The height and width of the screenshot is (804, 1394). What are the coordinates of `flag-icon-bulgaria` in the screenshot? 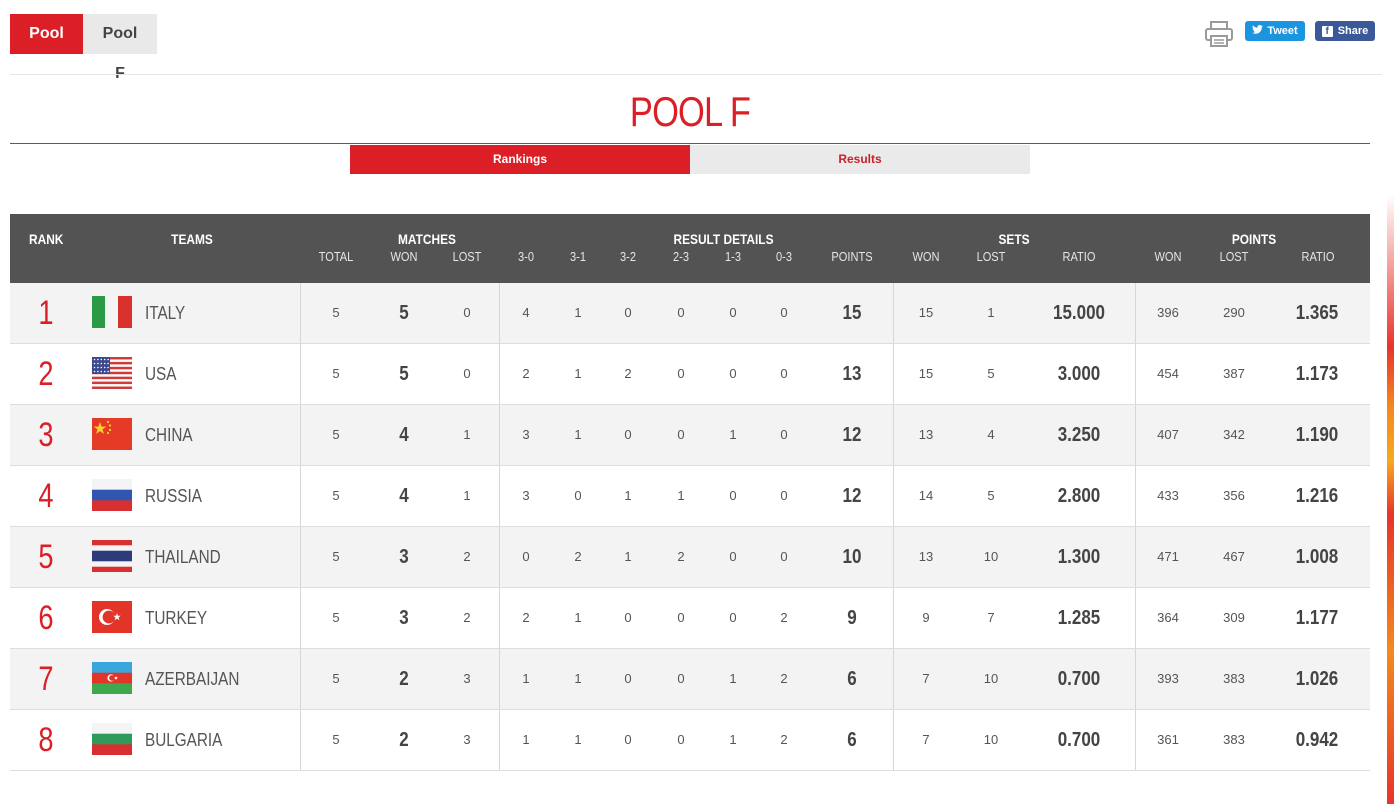 It's located at (112, 739).